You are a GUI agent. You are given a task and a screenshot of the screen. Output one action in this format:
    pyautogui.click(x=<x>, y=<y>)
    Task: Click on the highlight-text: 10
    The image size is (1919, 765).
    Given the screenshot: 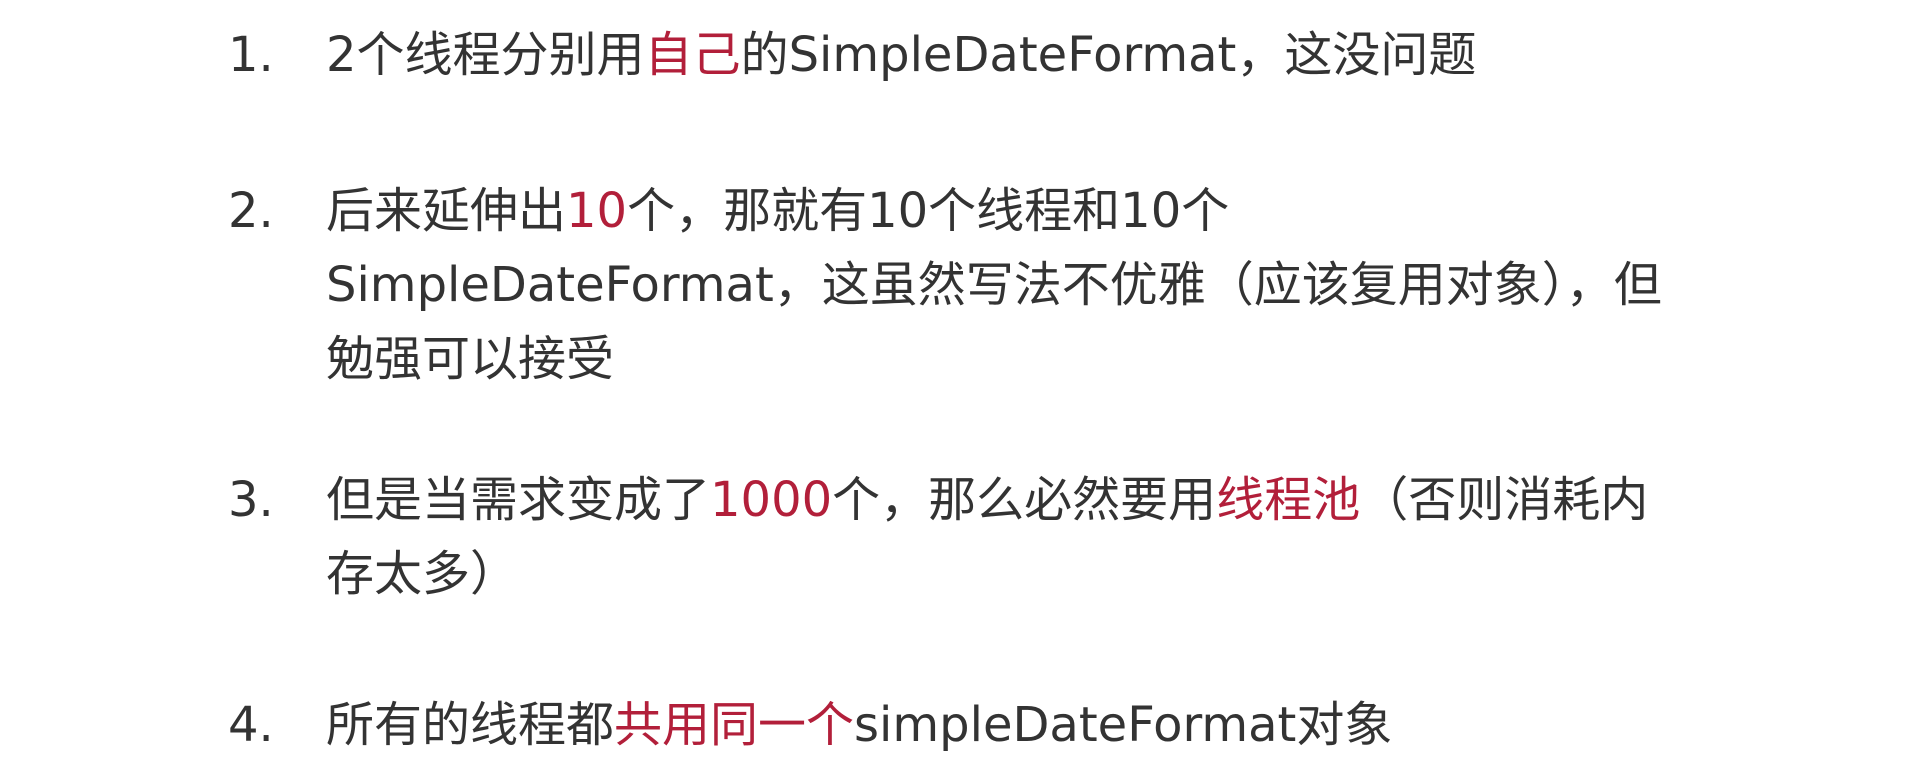 What is the action you would take?
    pyautogui.click(x=597, y=211)
    